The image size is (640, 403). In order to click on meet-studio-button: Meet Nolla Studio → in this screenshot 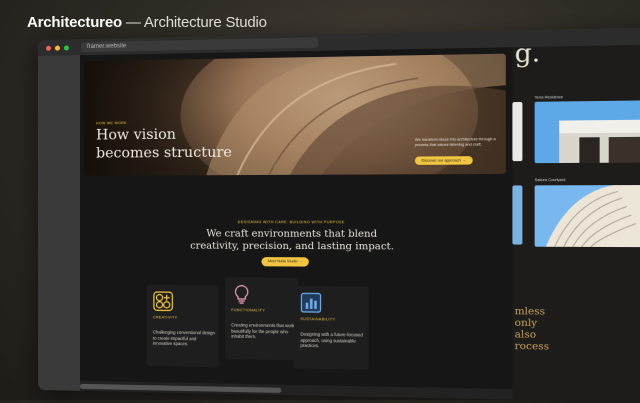, I will do `click(285, 262)`.